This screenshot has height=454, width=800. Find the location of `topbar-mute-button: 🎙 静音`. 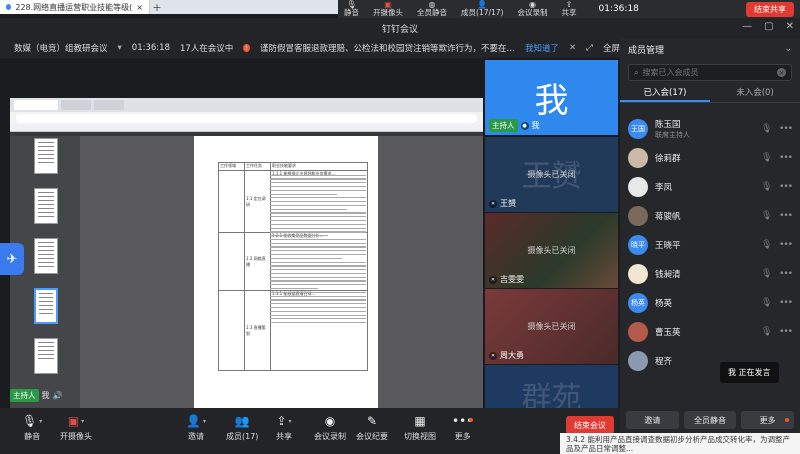

topbar-mute-button: 🎙 静音 is located at coordinates (351, 9).